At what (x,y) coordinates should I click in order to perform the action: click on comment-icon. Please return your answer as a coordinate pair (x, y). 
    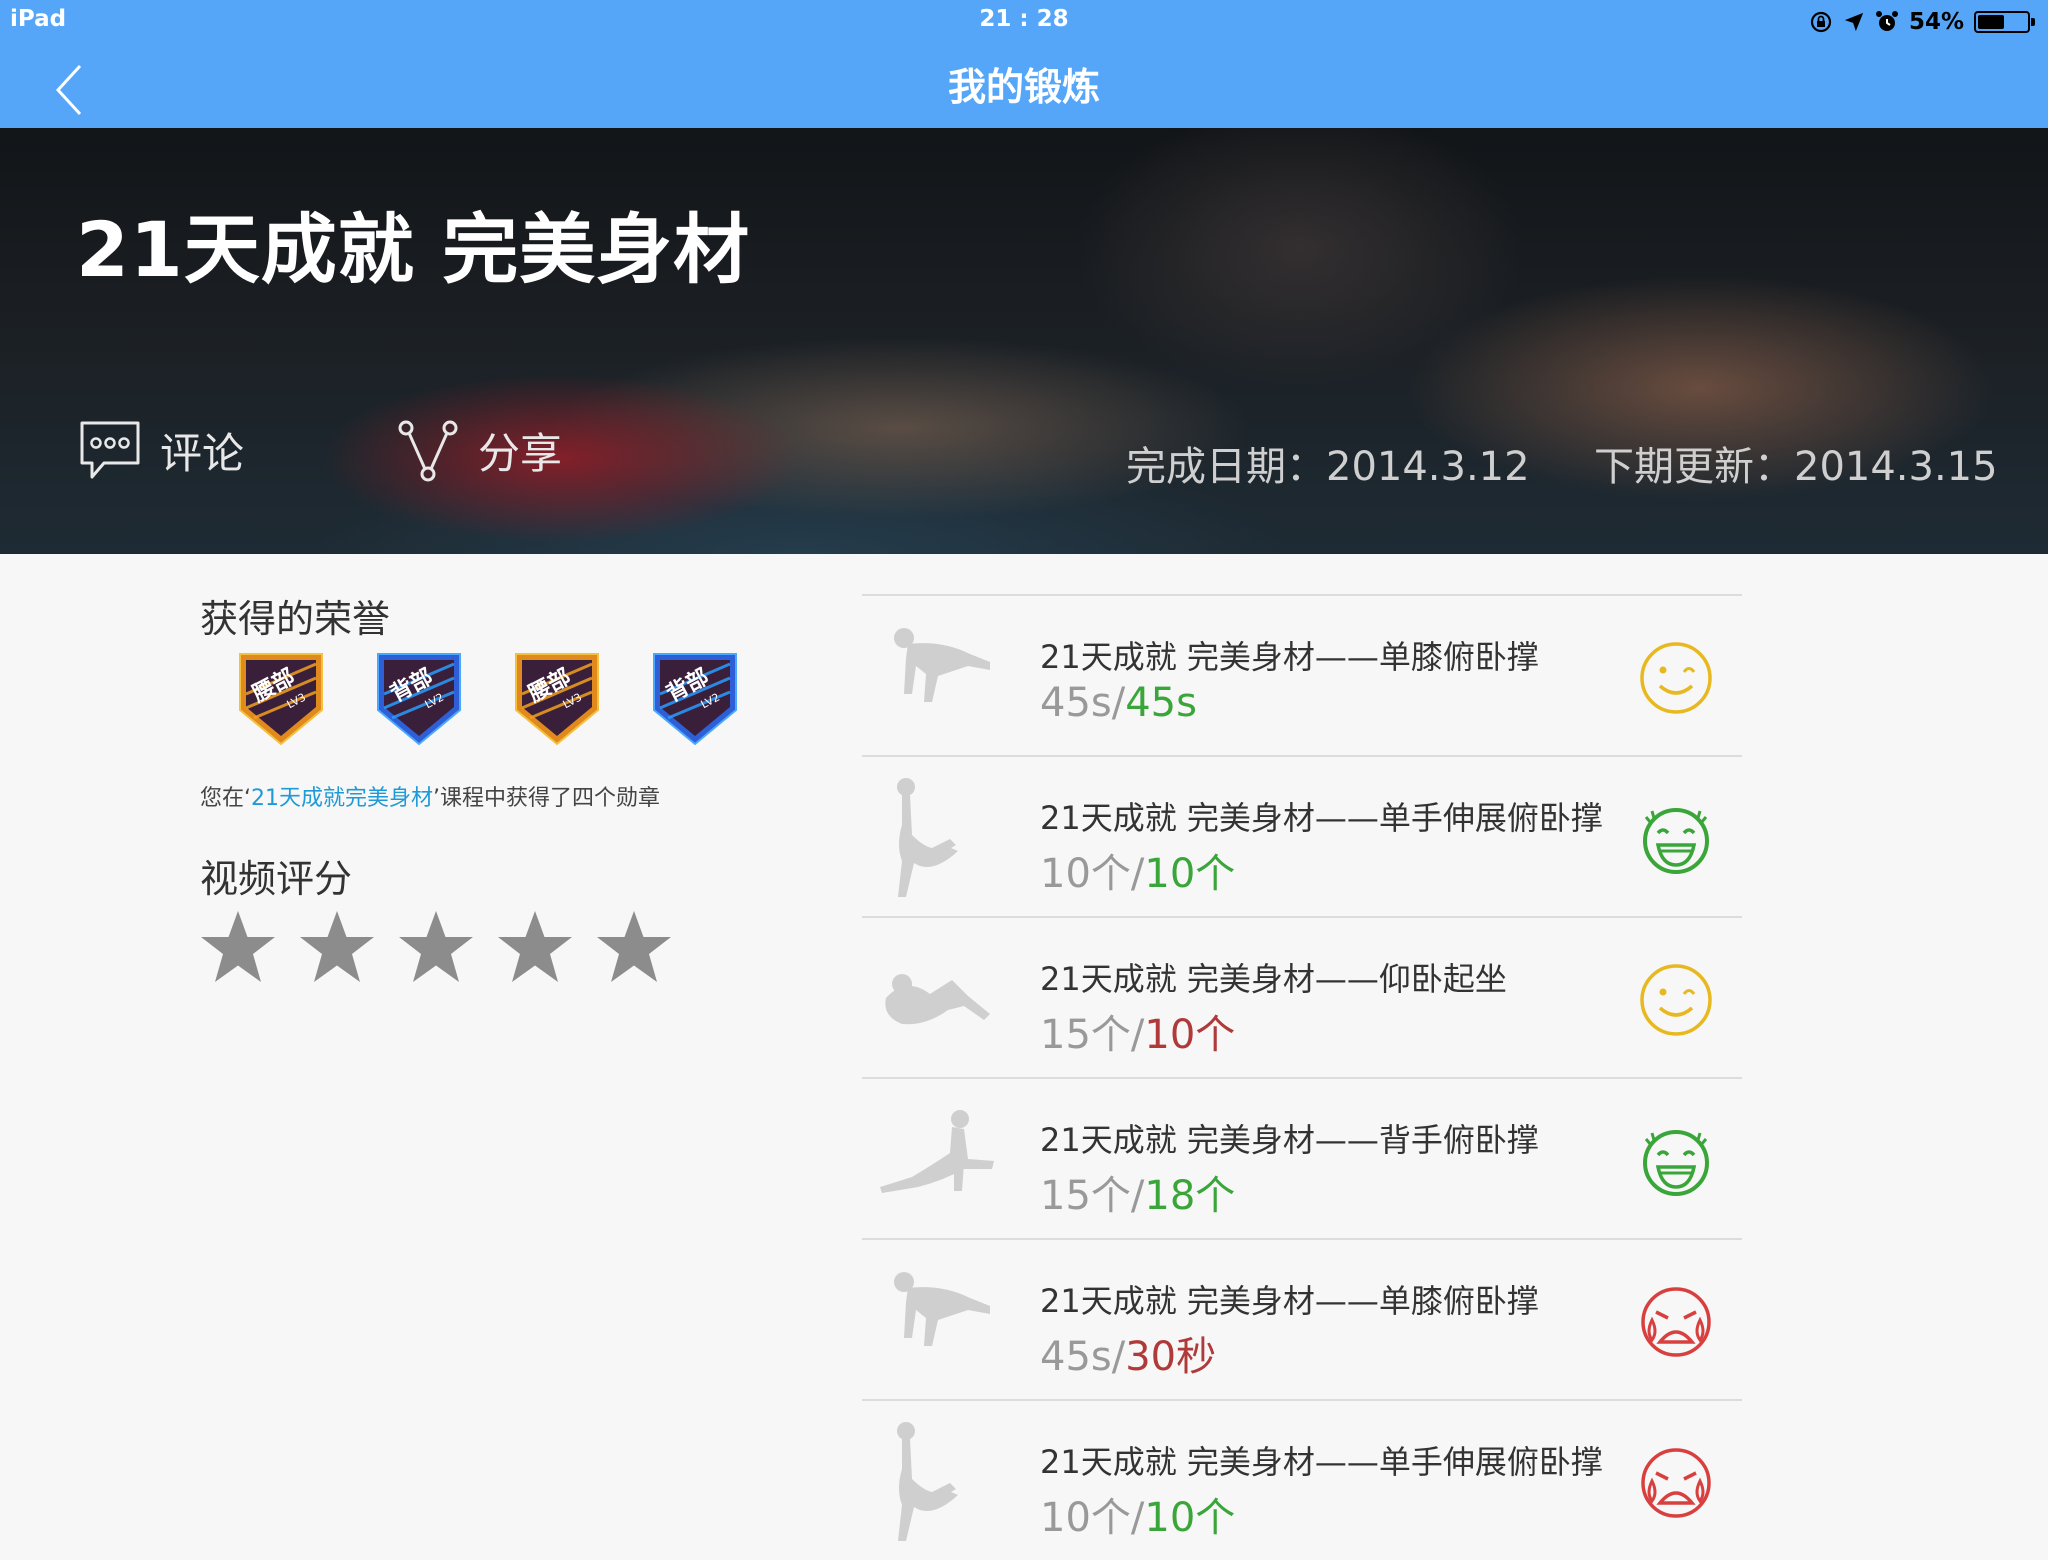
    Looking at the image, I should click on (110, 450).